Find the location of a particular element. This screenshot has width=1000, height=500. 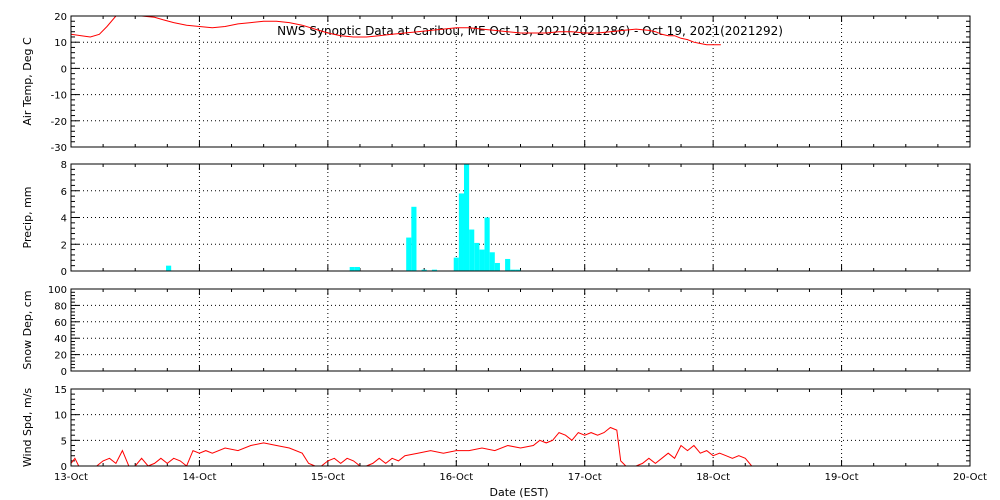

y-tick-label: 80 is located at coordinates (60, 306).